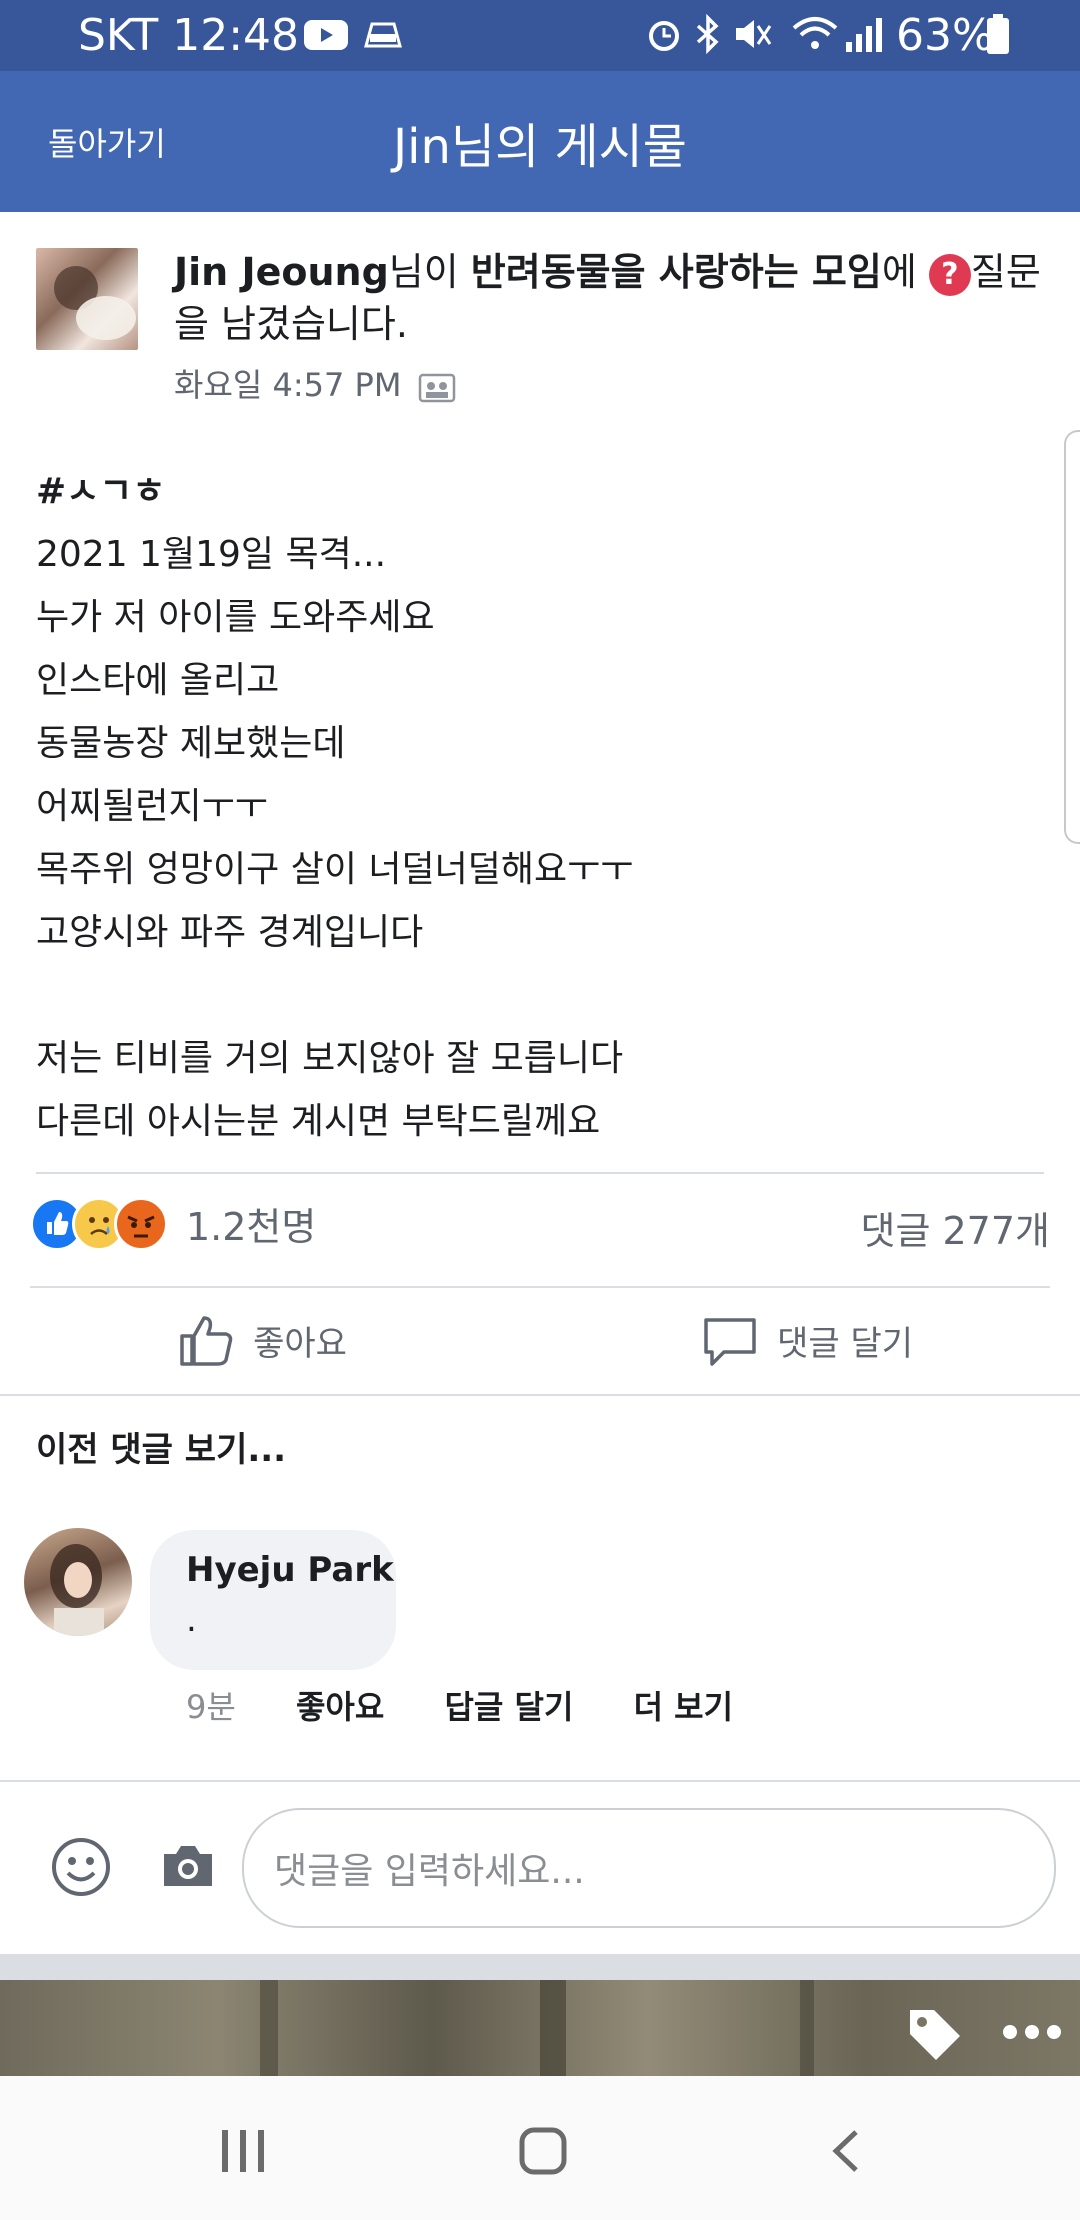 The image size is (1080, 2220). Describe the element at coordinates (273, 1600) in the screenshot. I see `comment-bubble: Hyeju Park .` at that location.